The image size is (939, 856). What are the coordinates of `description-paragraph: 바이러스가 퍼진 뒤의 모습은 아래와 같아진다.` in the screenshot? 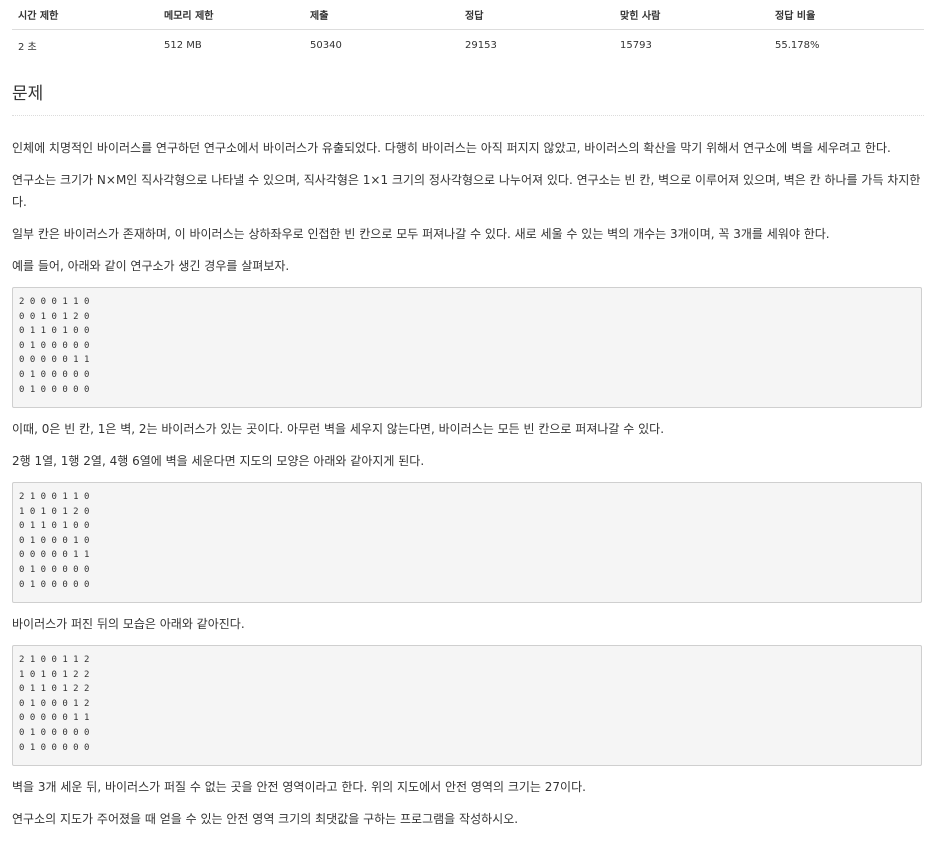 It's located at (128, 624).